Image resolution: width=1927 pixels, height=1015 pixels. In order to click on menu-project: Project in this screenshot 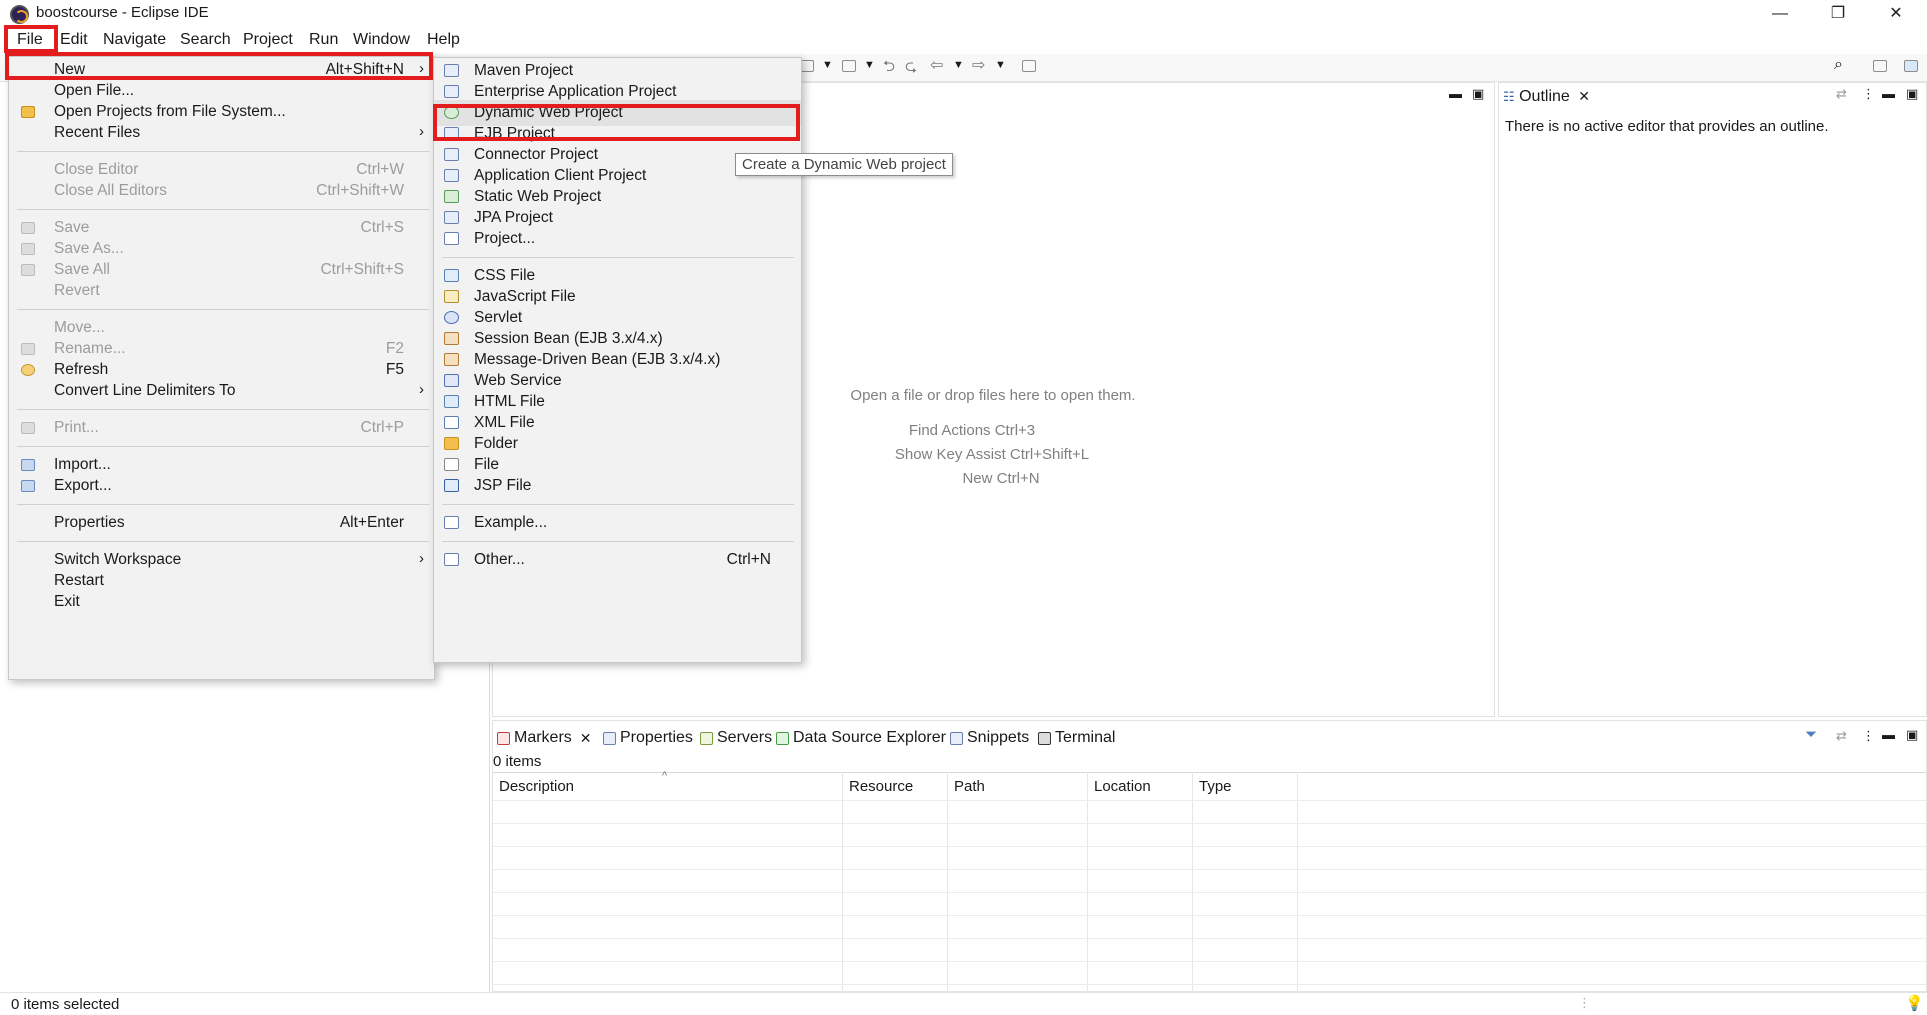, I will do `click(268, 40)`.